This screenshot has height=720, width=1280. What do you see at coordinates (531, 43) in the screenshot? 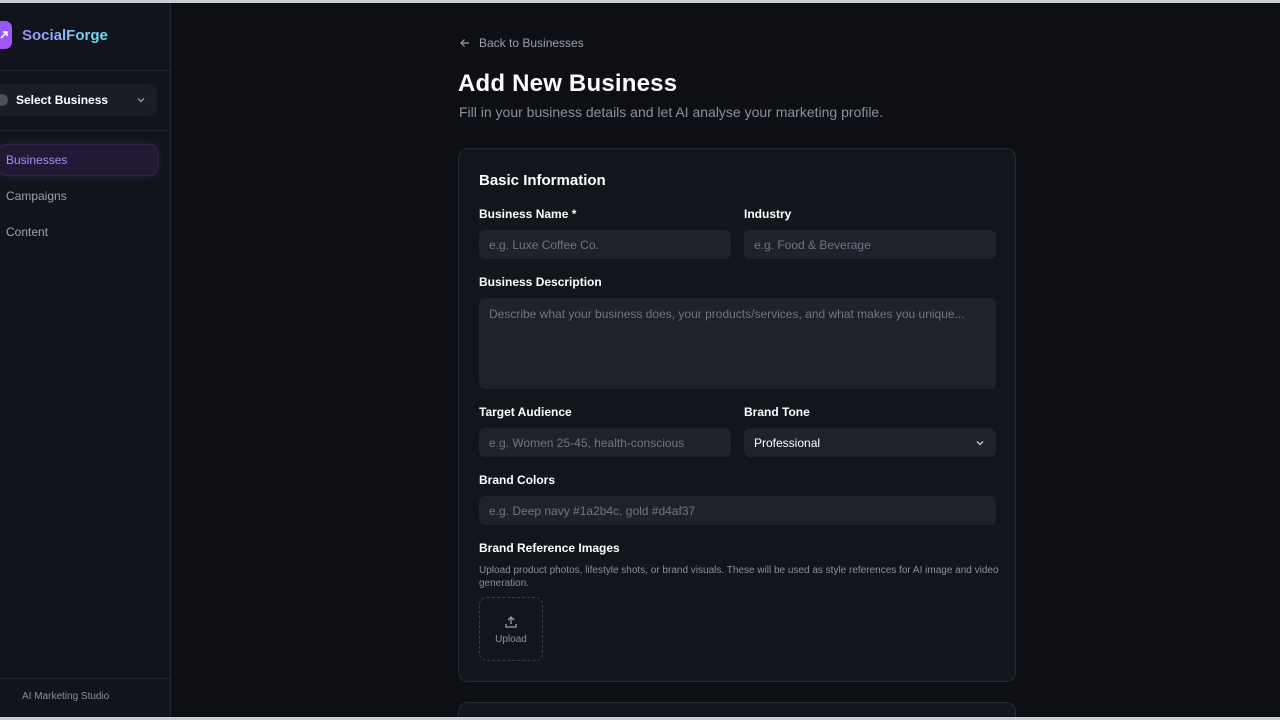
I see `back-link-label: Back to Businesses` at bounding box center [531, 43].